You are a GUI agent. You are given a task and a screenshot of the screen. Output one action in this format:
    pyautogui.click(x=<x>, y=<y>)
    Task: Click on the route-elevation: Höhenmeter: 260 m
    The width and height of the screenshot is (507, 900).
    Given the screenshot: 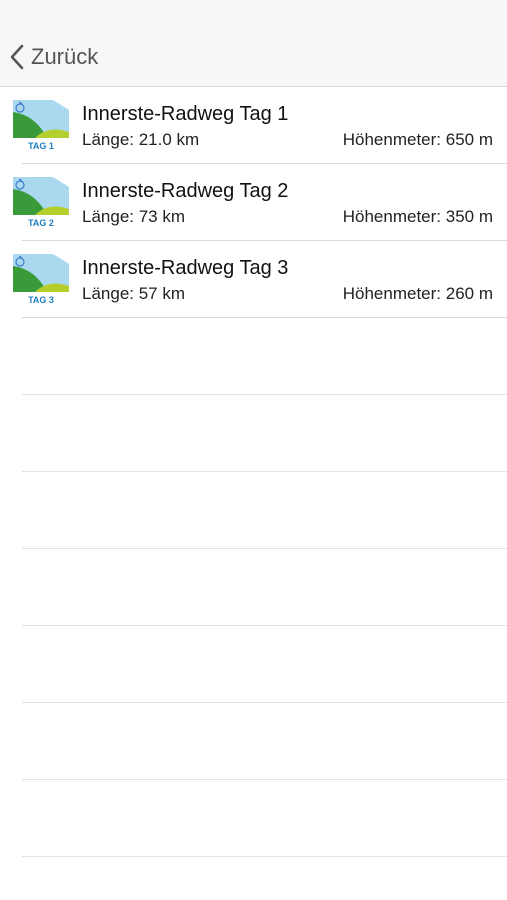 What is the action you would take?
    pyautogui.click(x=417, y=293)
    